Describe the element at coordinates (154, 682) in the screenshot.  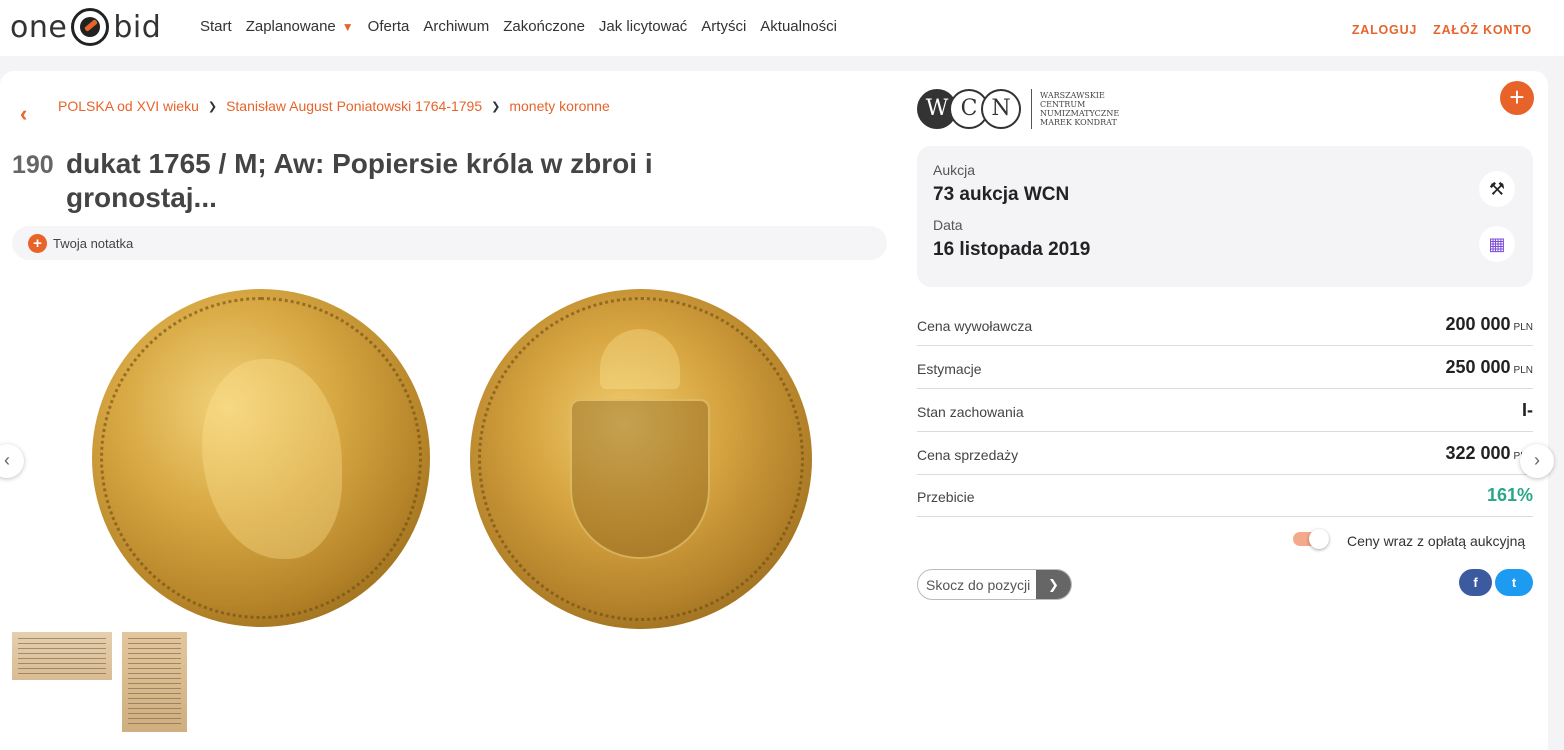
I see `thumbnail-catalog-cover` at that location.